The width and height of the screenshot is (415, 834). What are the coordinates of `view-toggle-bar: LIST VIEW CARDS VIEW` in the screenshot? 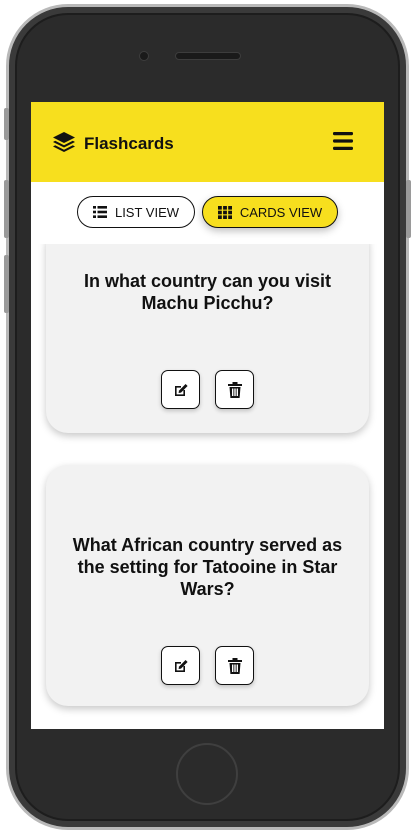 It's located at (207, 213).